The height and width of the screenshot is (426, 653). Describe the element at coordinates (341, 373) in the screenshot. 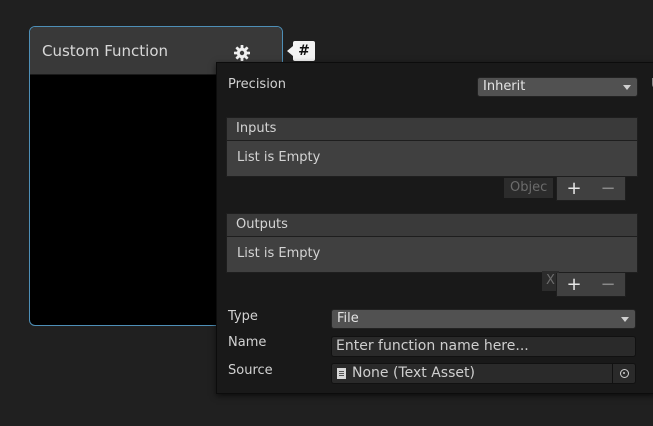

I see `text-asset-icon` at that location.